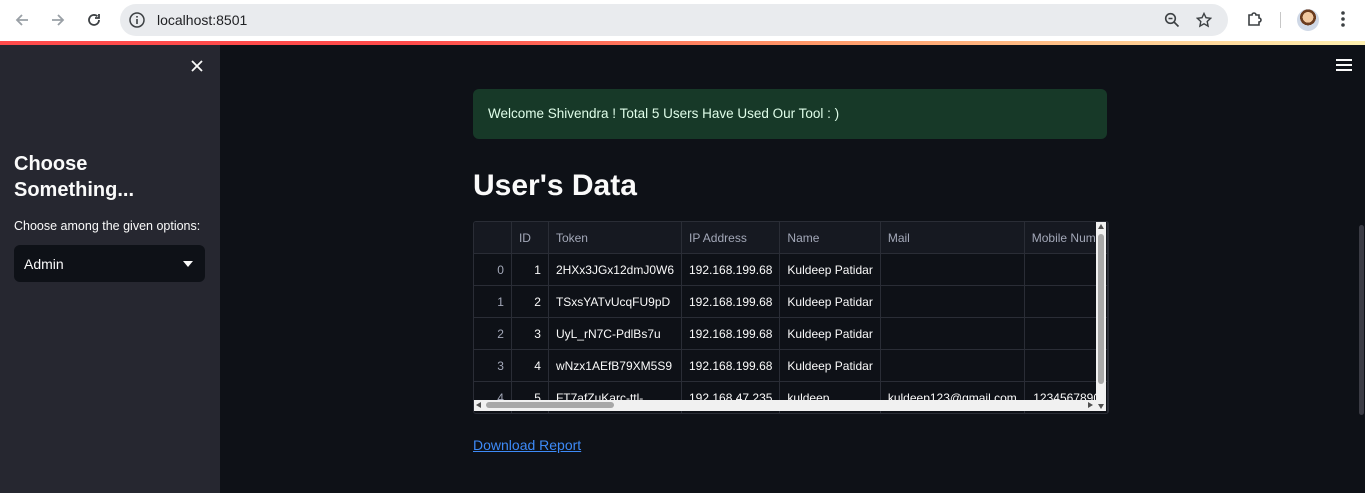  I want to click on row-index: 2, so click(493, 333).